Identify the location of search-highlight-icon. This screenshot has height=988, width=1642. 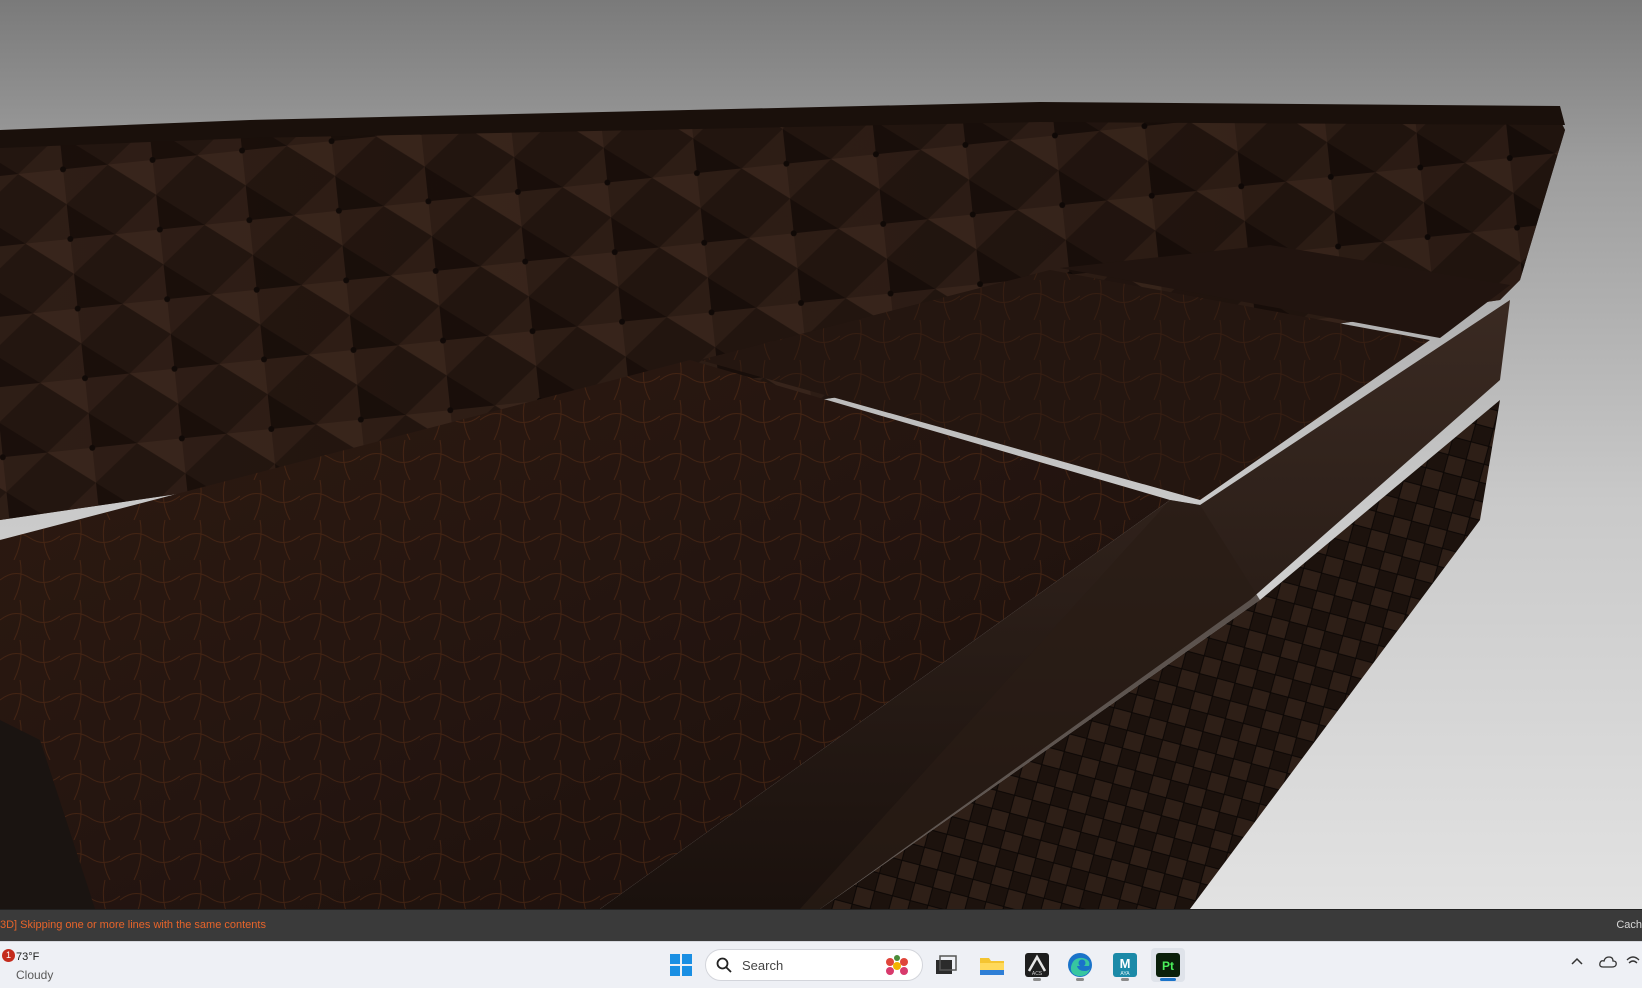
(897, 965).